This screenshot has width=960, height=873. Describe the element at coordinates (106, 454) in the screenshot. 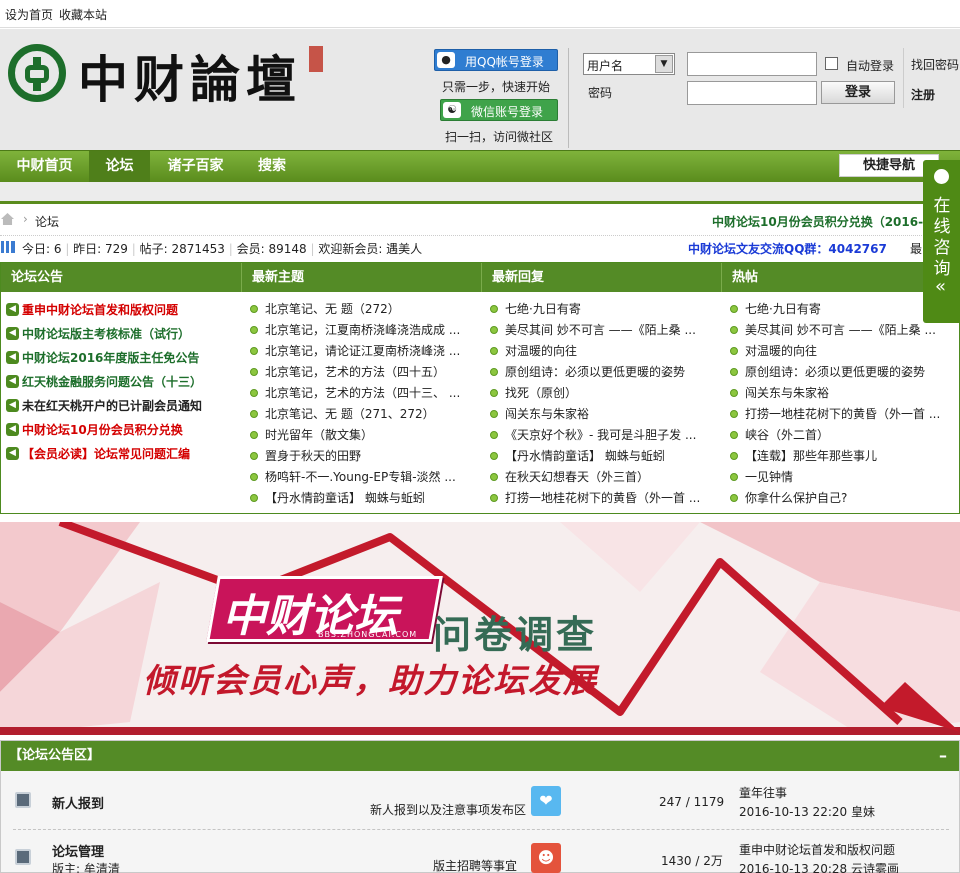

I see `list-item-label: 【会员必读】论坛常见问题汇编` at that location.